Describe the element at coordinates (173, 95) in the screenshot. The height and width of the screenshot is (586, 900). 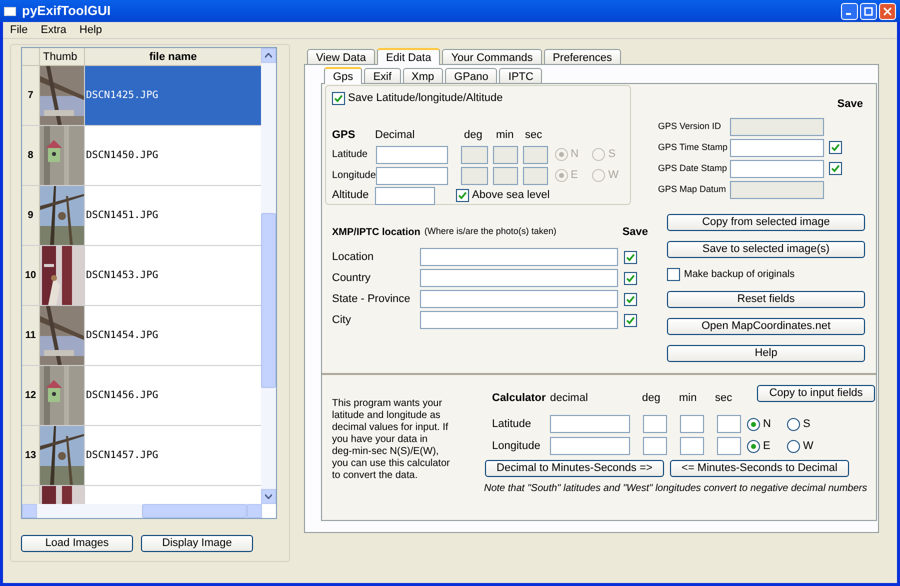
I see `file-name-cell: DSCN1425.JPG` at that location.